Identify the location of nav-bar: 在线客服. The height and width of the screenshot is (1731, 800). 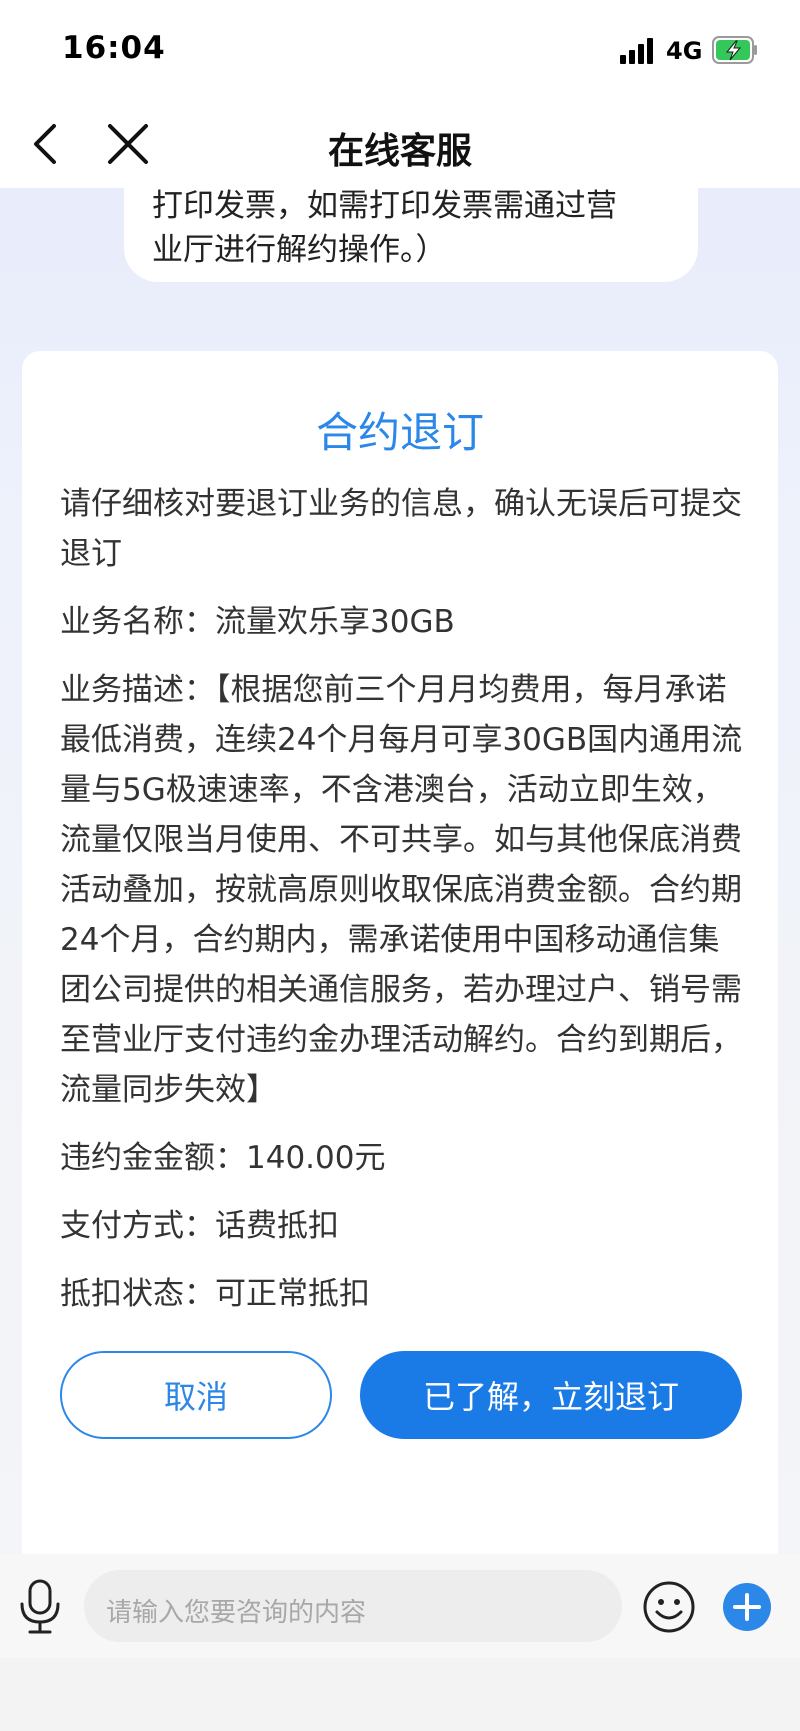
(400, 144).